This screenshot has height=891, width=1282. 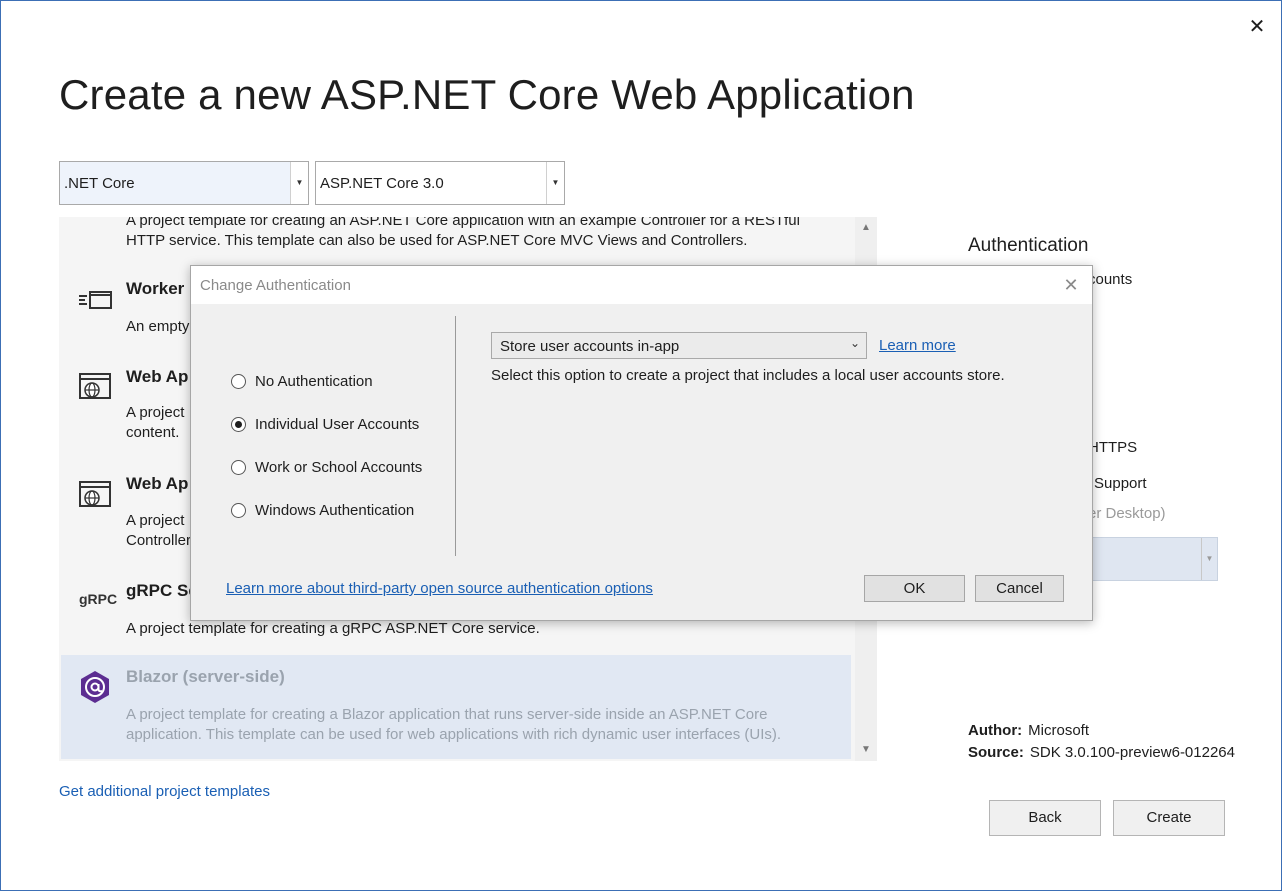 What do you see at coordinates (455, 436) in the screenshot?
I see `dialog-divider` at bounding box center [455, 436].